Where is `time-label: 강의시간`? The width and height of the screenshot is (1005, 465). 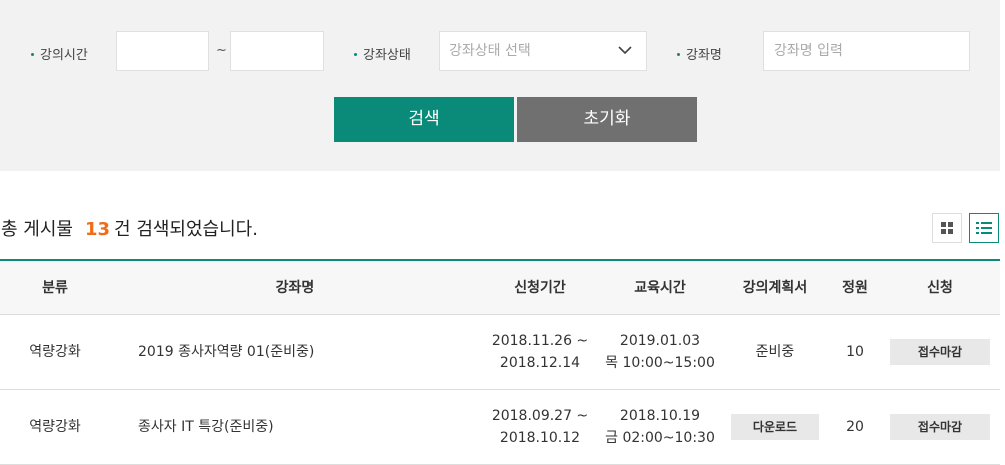
time-label: 강의시간 is located at coordinates (59, 53).